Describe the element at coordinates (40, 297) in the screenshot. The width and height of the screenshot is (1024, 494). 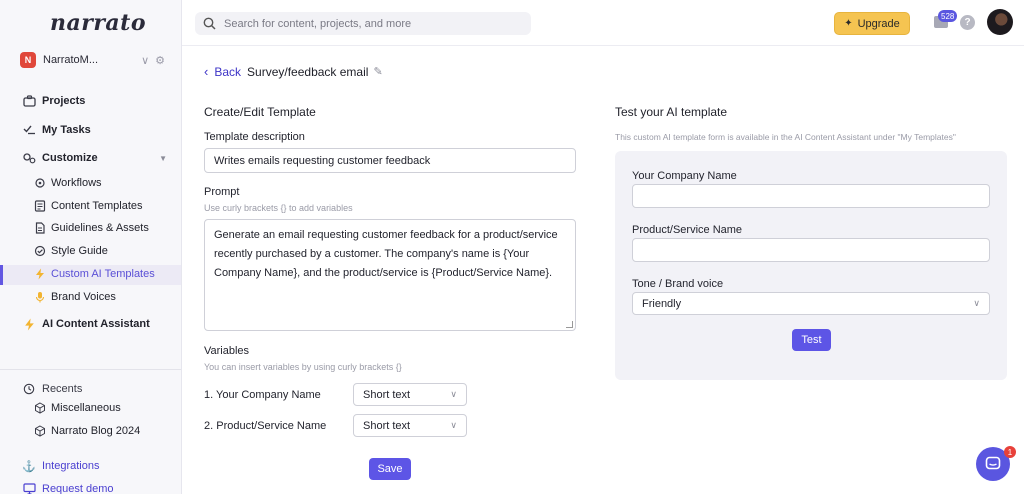
I see `microphone-icon` at that location.